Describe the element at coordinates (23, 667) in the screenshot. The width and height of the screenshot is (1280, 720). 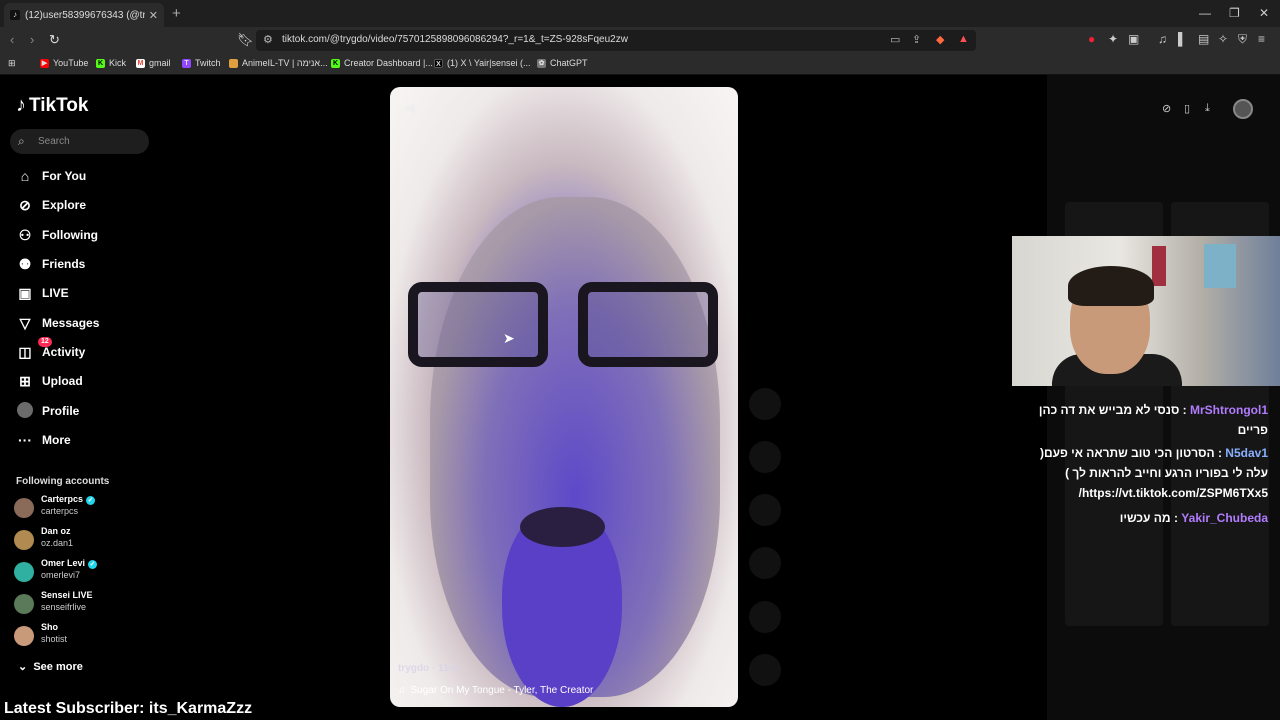
I see `chevron-down-icon: ⌄` at that location.